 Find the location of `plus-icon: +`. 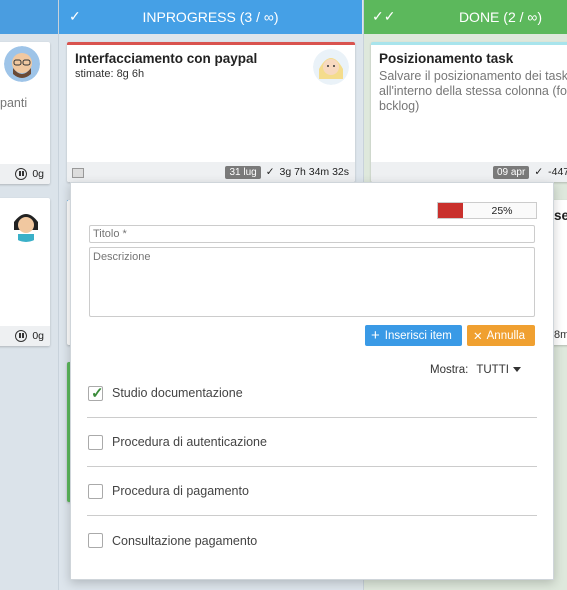

plus-icon: + is located at coordinates (375, 335).